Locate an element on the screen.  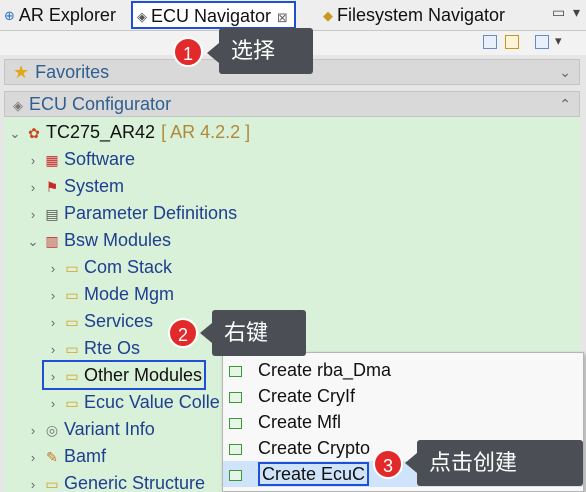
software-icon: ▦ is located at coordinates (52, 160).